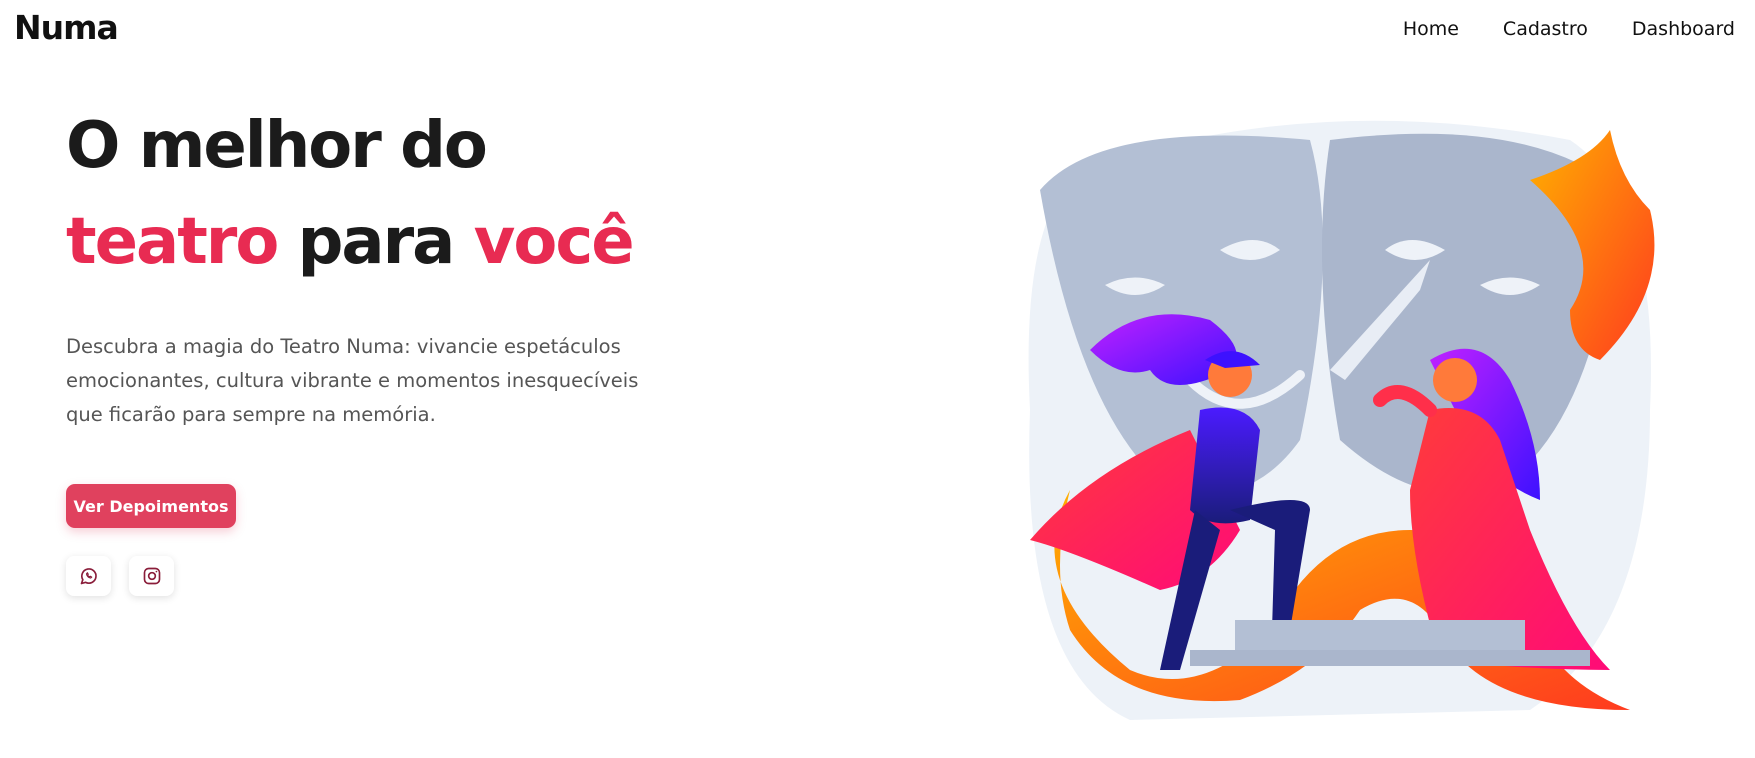 The height and width of the screenshot is (758, 1755). What do you see at coordinates (1390, 658) in the screenshot?
I see `stage-base` at bounding box center [1390, 658].